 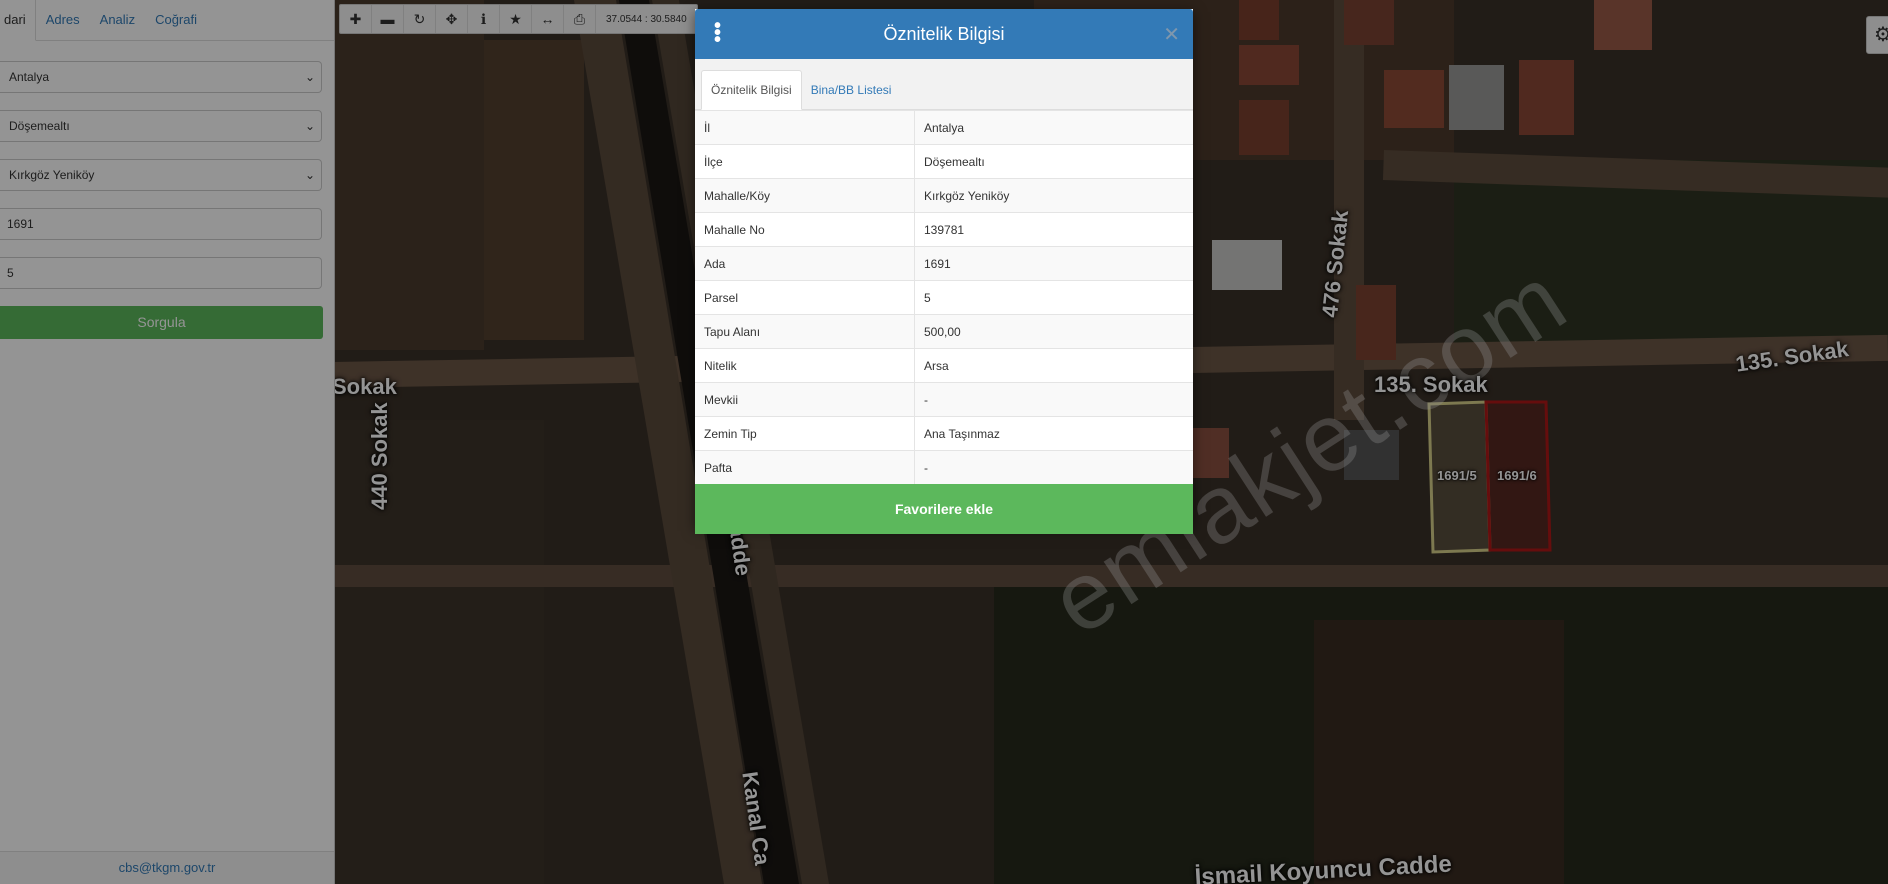 What do you see at coordinates (1171, 34) in the screenshot?
I see `close-icon: ✕` at bounding box center [1171, 34].